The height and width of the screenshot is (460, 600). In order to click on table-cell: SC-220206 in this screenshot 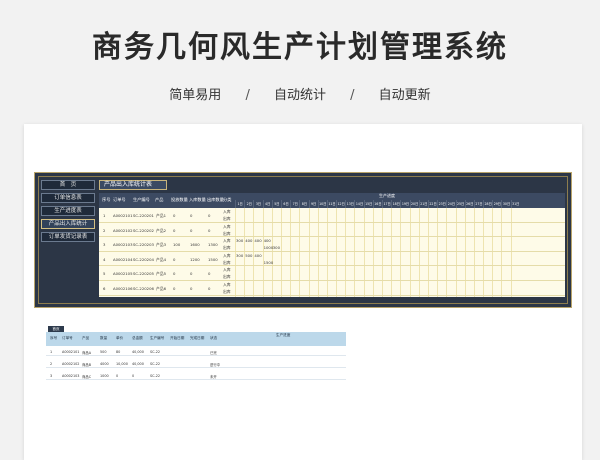, I will do `click(143, 288)`.